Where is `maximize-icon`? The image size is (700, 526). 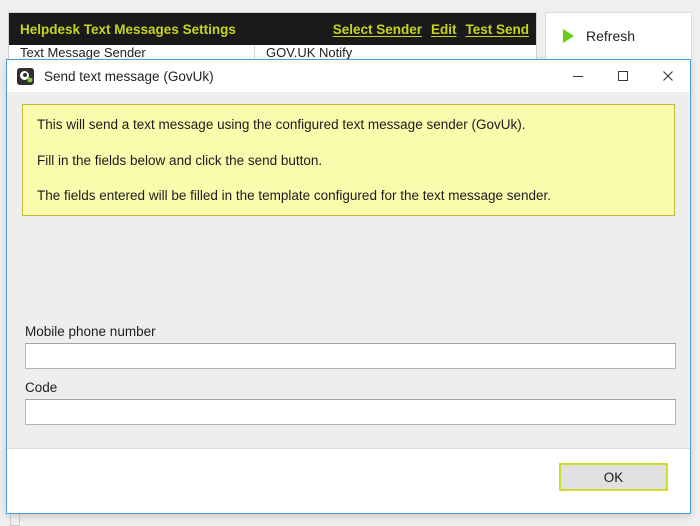 maximize-icon is located at coordinates (622, 76).